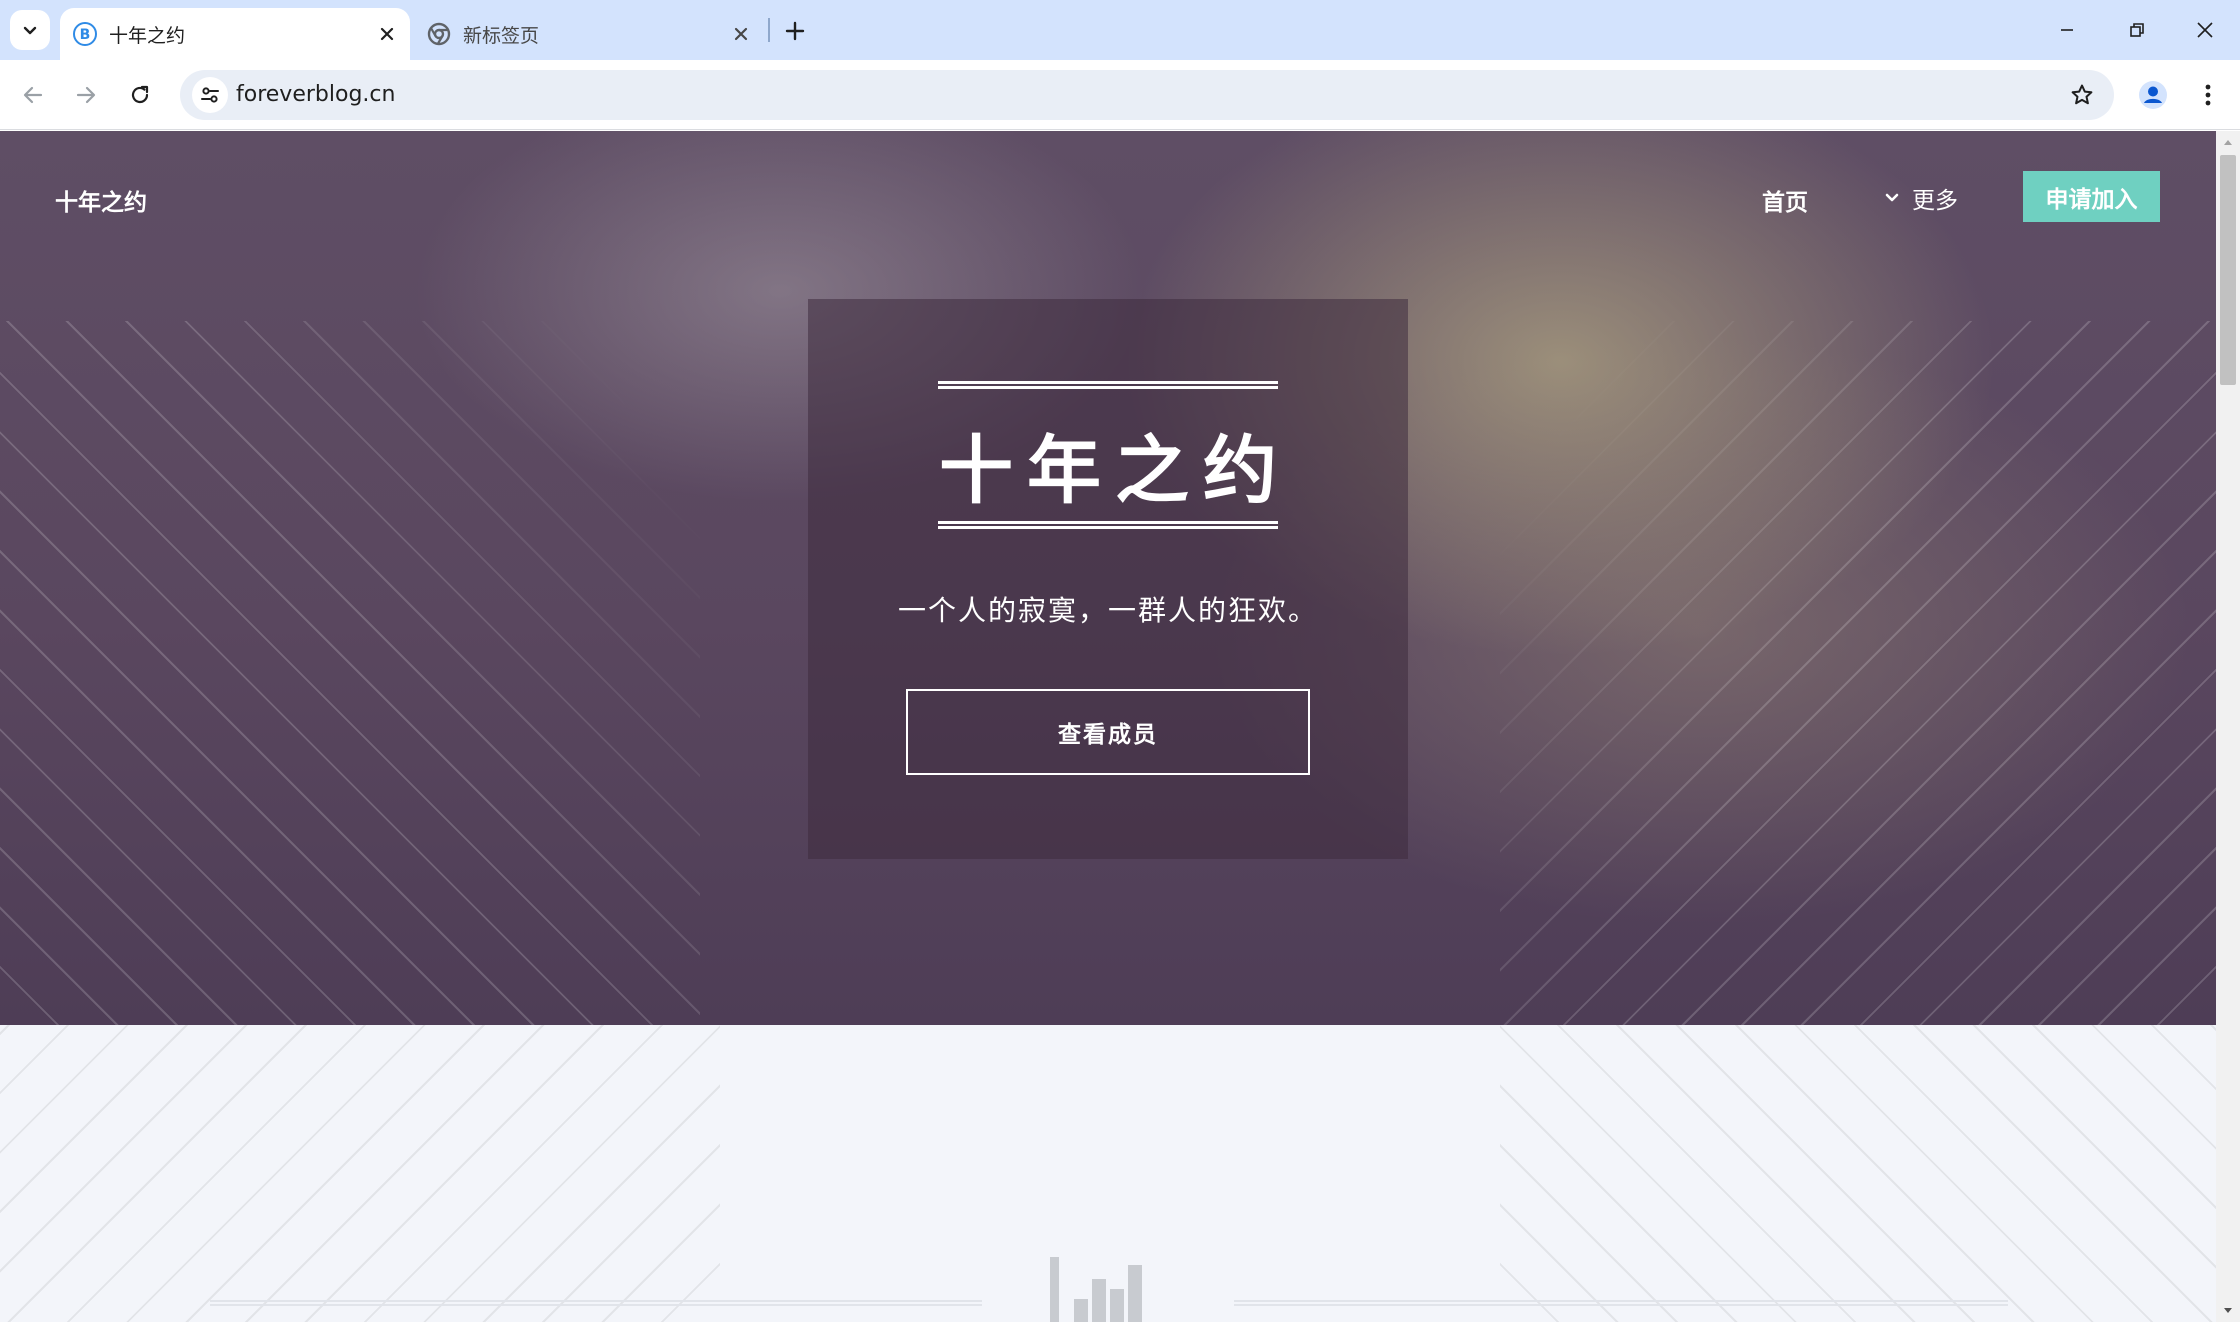  I want to click on apply-join-button: 申请加入, so click(2091, 196).